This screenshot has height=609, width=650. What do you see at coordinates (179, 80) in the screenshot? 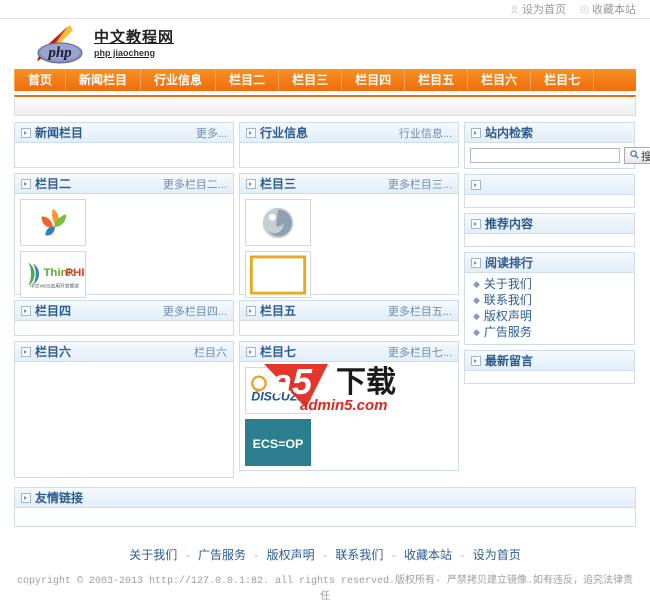
I see `nav-item-industry: 行业信息` at bounding box center [179, 80].